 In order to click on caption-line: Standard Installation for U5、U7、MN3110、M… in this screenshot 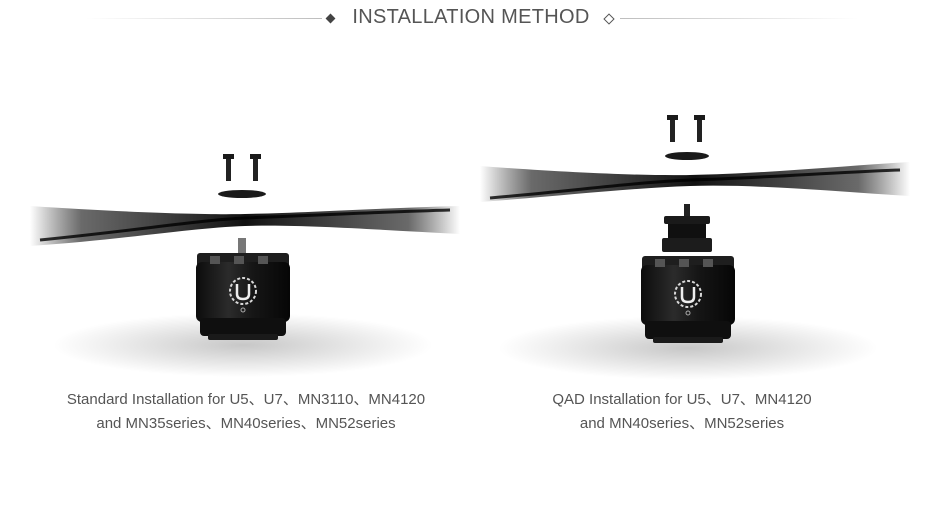, I will do `click(246, 399)`.